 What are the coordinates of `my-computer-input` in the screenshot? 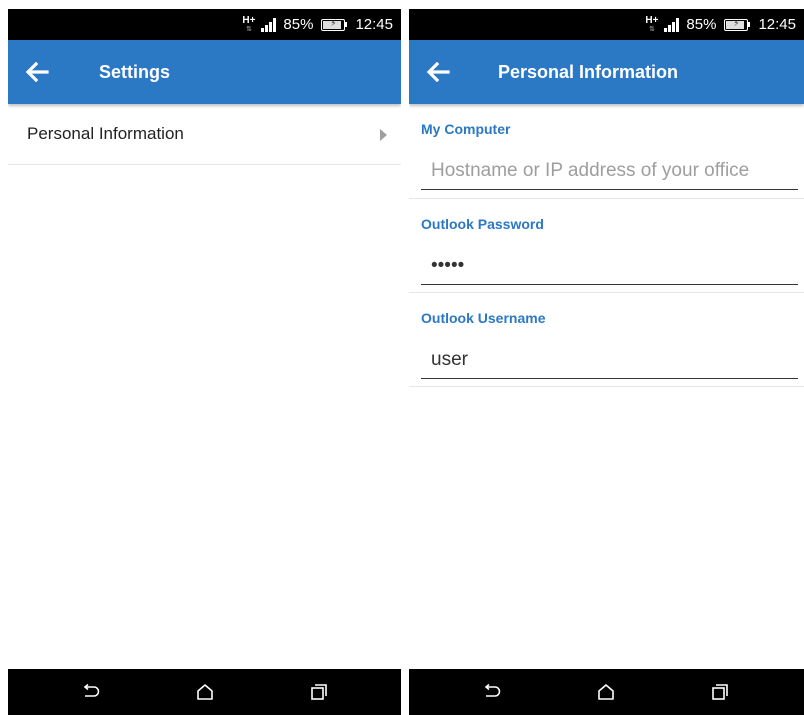 It's located at (609, 171).